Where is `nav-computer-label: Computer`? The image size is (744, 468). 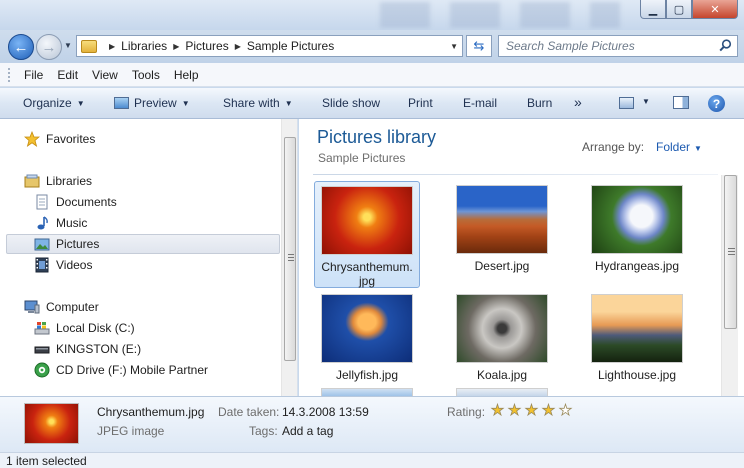
nav-computer-label: Computer is located at coordinates (72, 307).